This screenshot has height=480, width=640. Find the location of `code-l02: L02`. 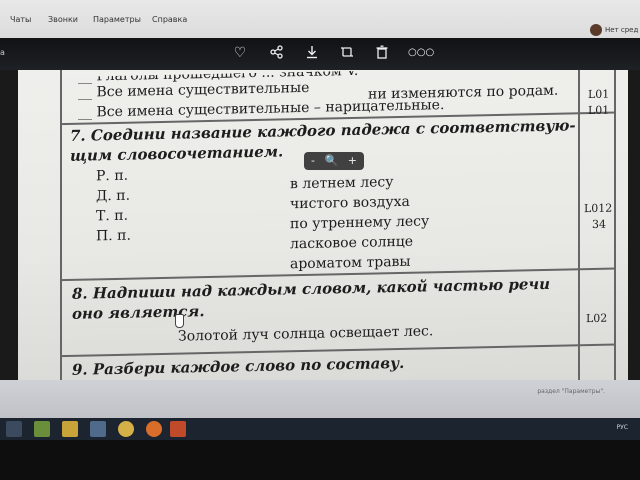

code-l02: L02 is located at coordinates (597, 318).